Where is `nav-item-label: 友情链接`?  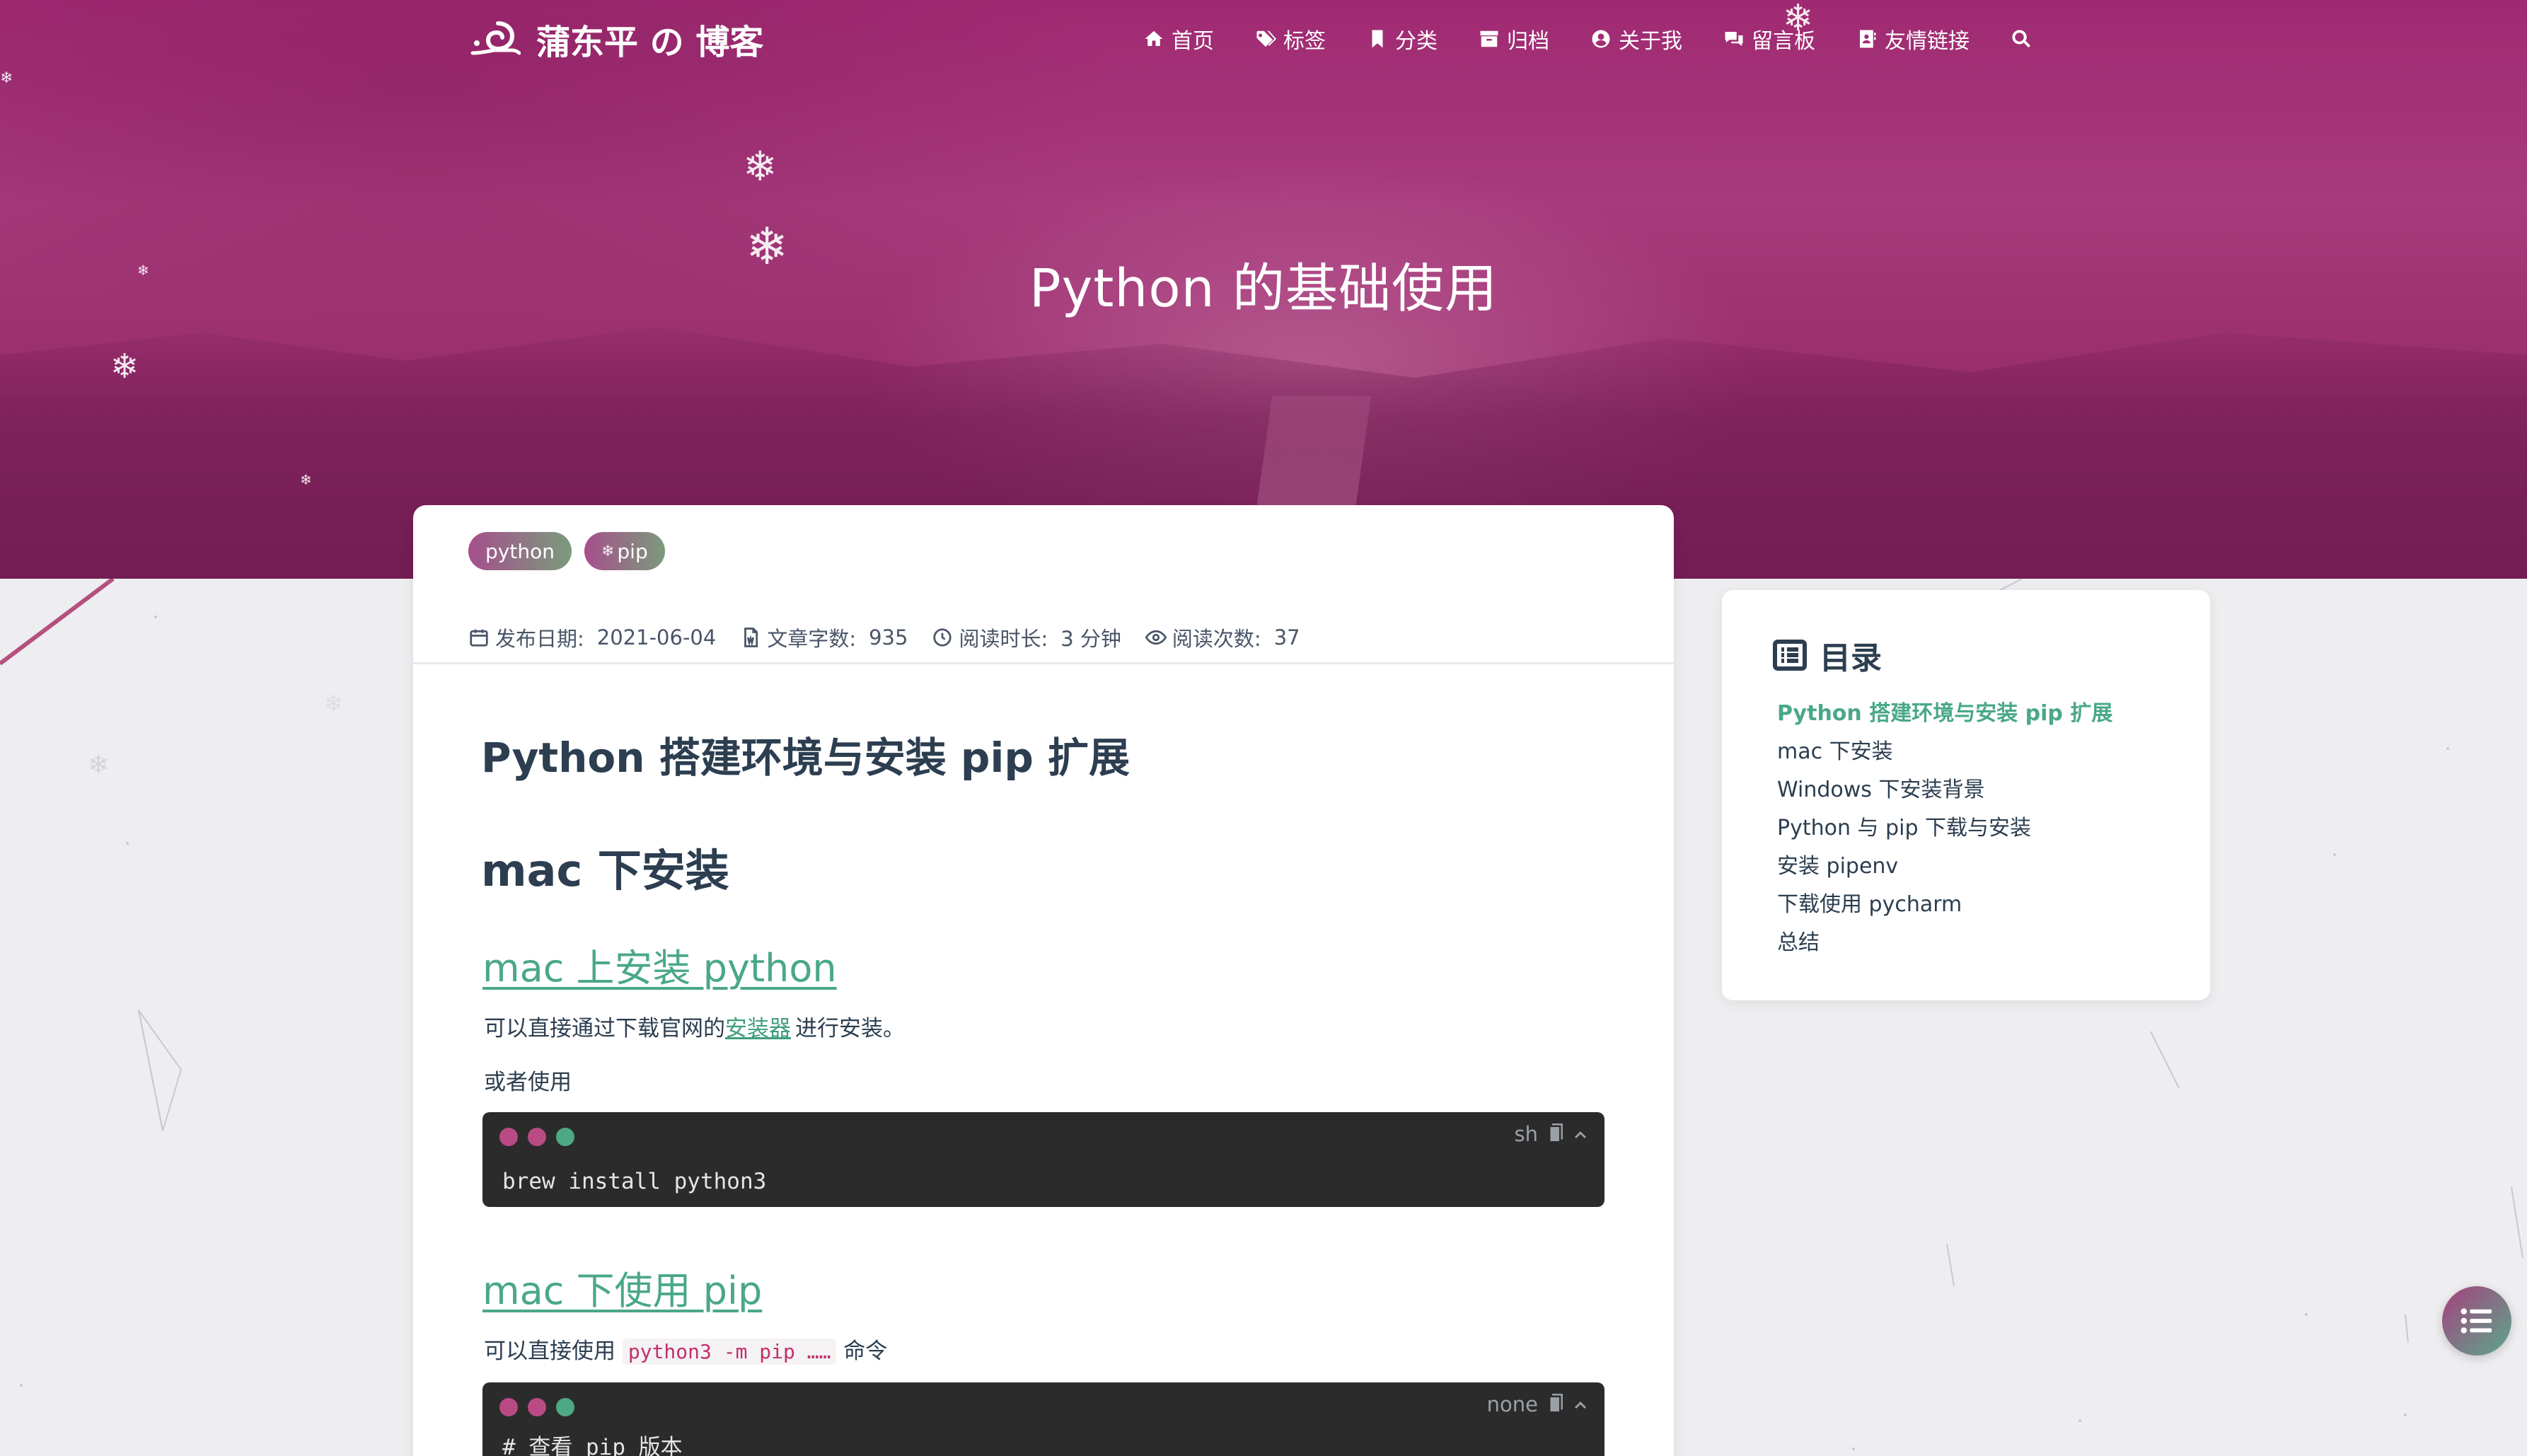 nav-item-label: 友情链接 is located at coordinates (1927, 41).